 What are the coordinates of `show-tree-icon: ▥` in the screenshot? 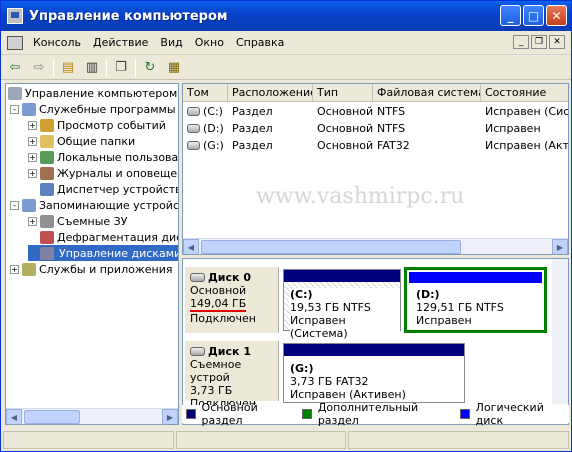 It's located at (92, 68).